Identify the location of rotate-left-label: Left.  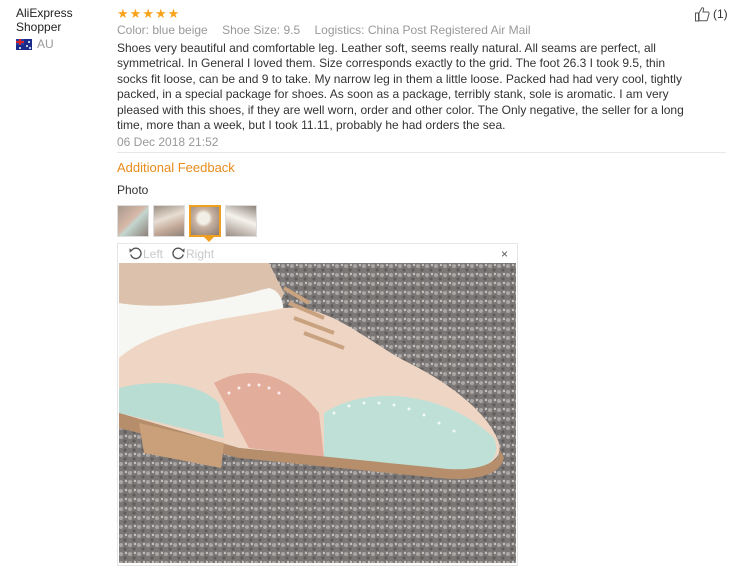
(153, 253).